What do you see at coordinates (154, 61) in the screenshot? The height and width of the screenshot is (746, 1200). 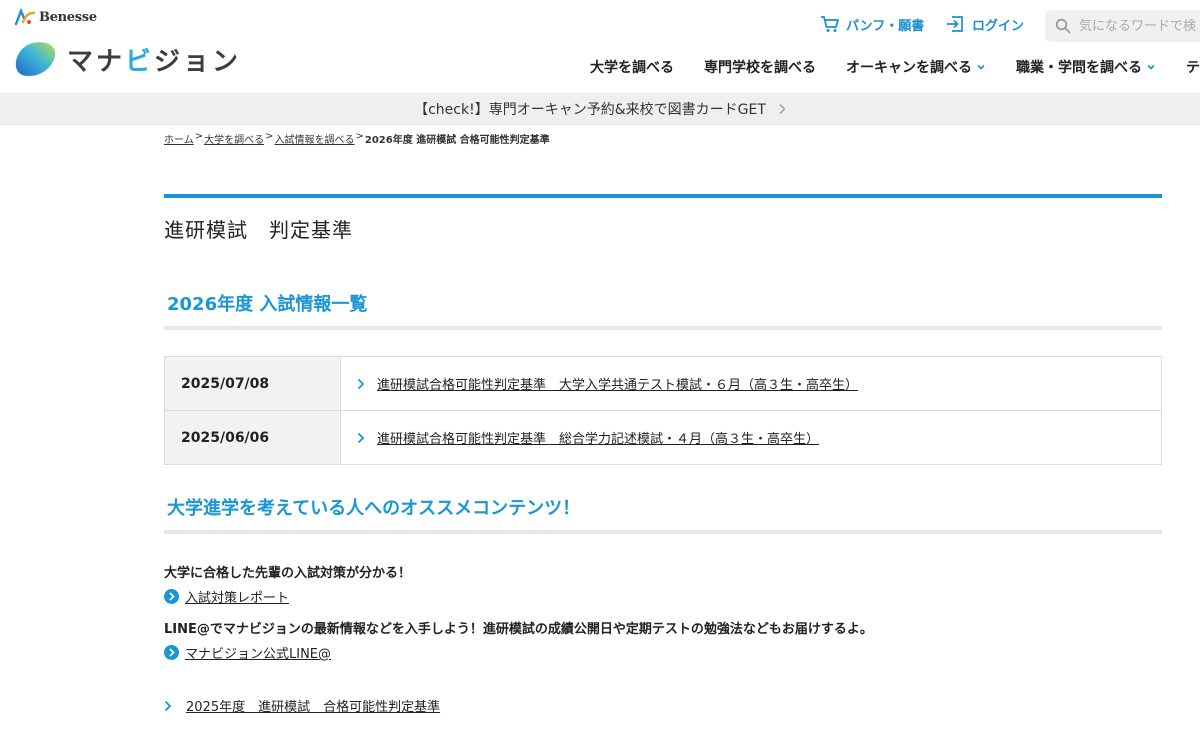 I see `logo-text: マナビジョン` at bounding box center [154, 61].